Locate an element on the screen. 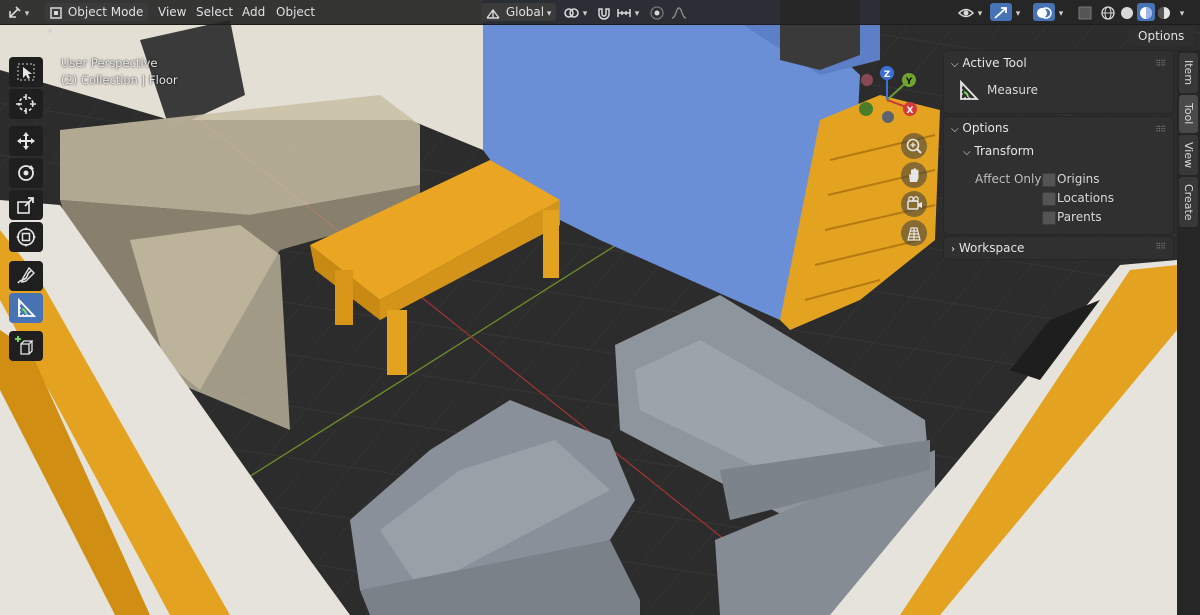 Image resolution: width=1200 pixels, height=615 pixels. active-tool-header: ⌵ Active Tool is located at coordinates (989, 63).